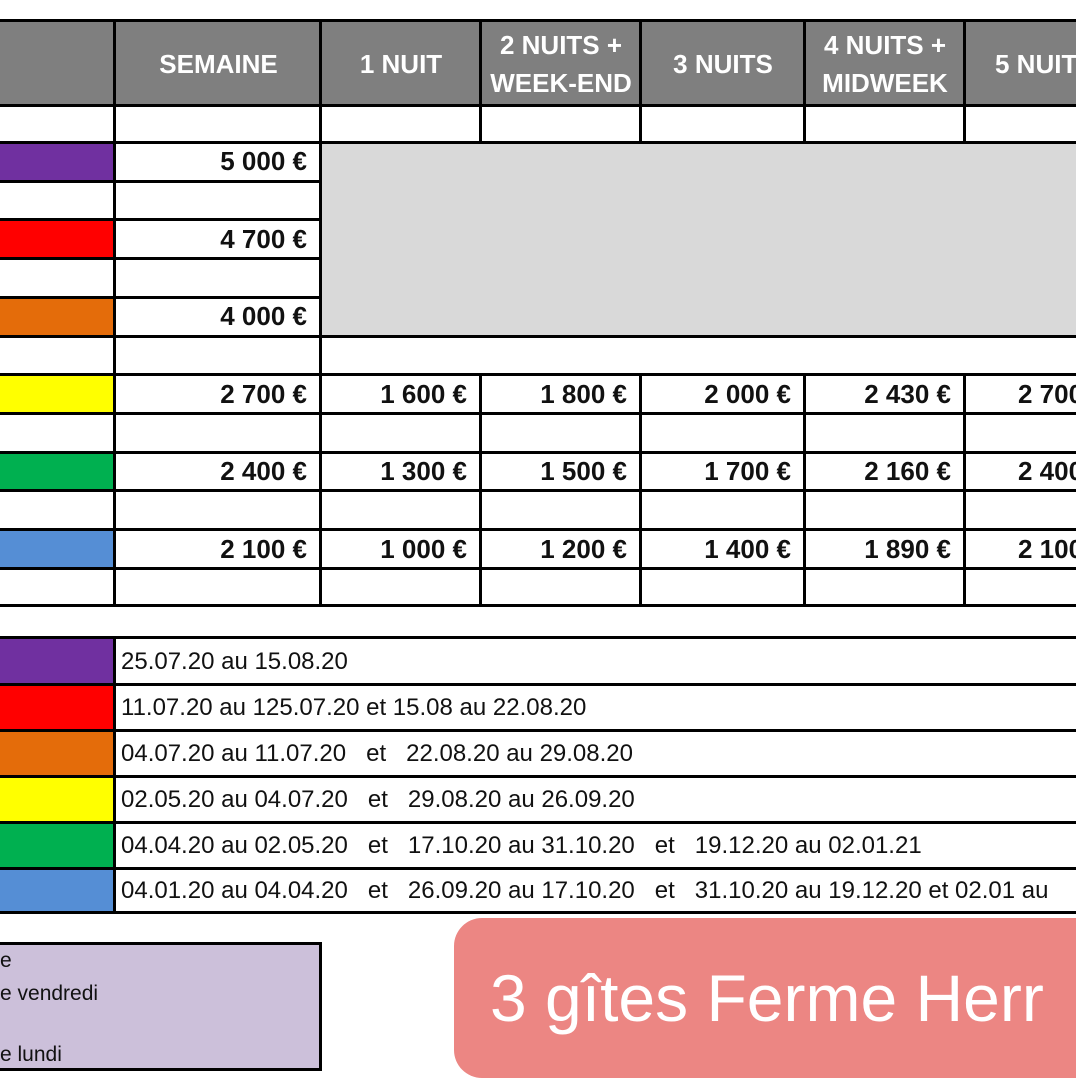 The width and height of the screenshot is (1076, 1078). Describe the element at coordinates (58, 549) in the screenshot. I see `swatch-blue` at that location.